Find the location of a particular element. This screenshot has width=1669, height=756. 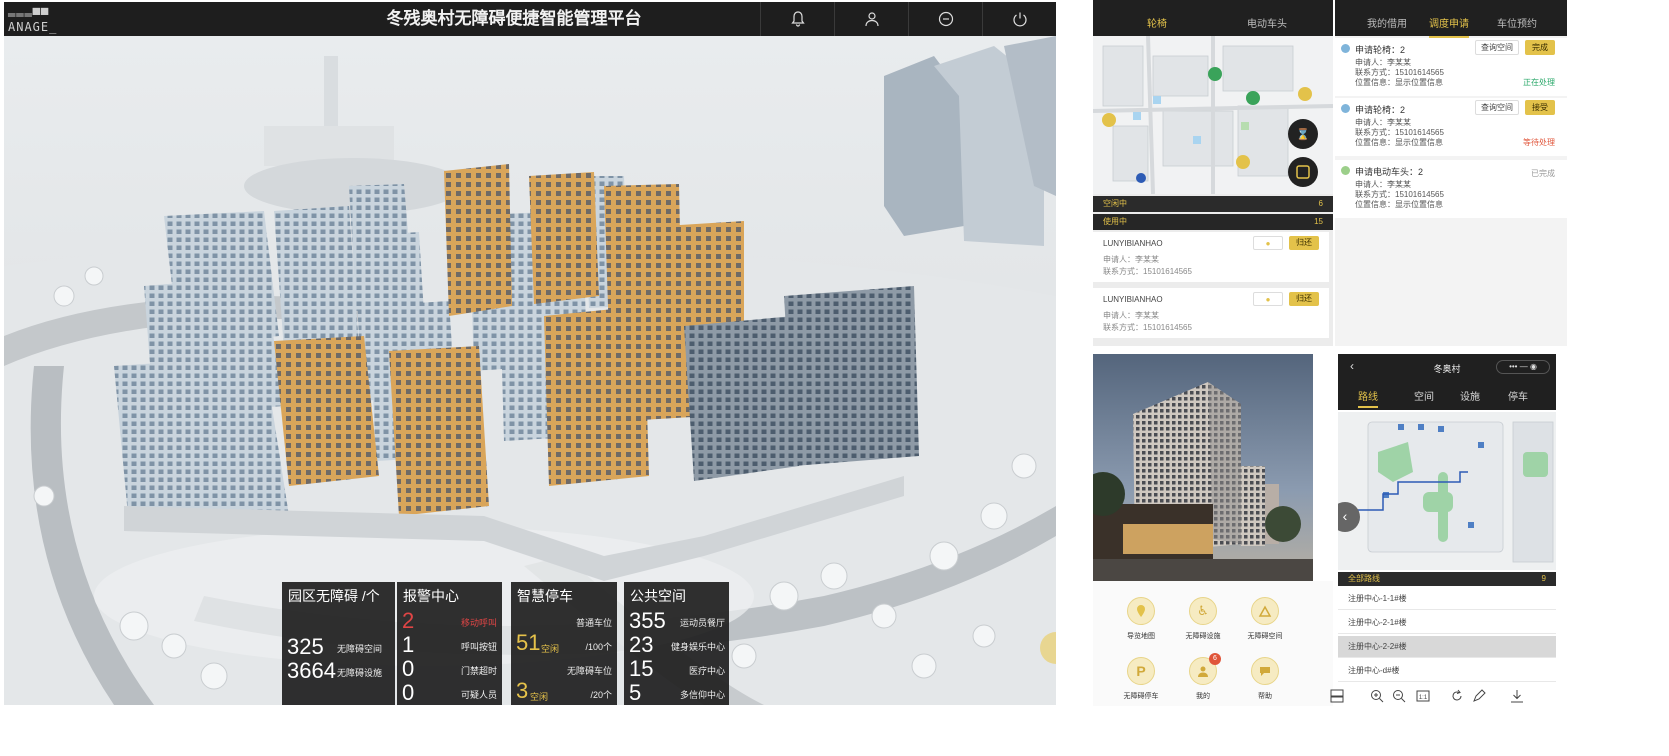

bell-icon is located at coordinates (797, 19).